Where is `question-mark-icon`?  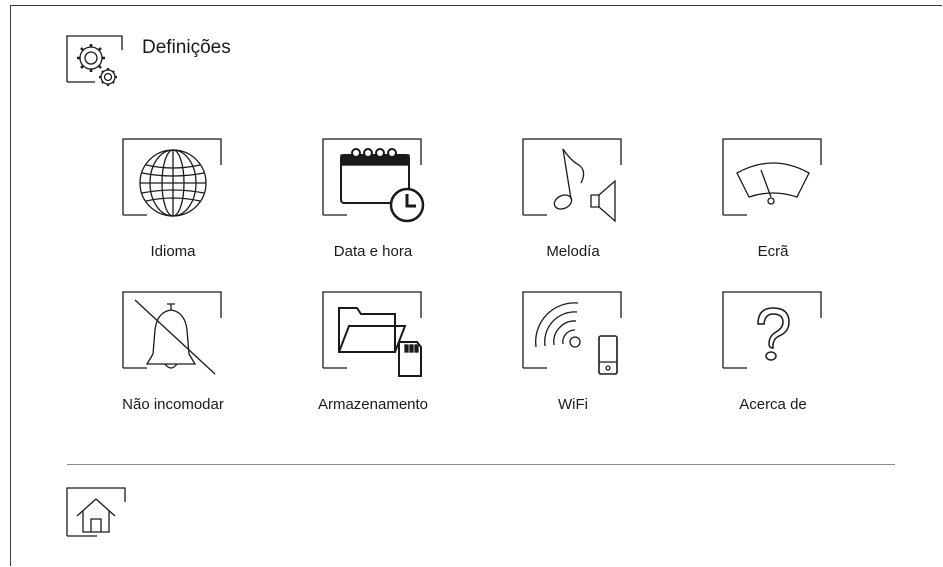
question-mark-icon is located at coordinates (772, 330).